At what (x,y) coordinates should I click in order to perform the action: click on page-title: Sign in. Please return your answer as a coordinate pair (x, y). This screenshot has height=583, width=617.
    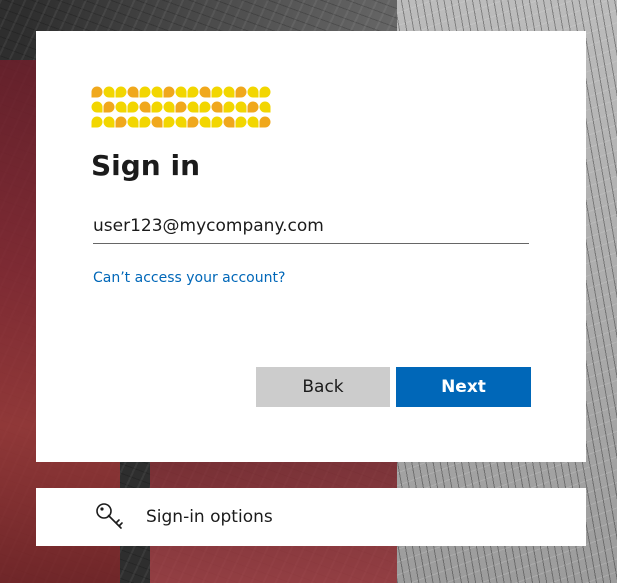
    Looking at the image, I should click on (146, 165).